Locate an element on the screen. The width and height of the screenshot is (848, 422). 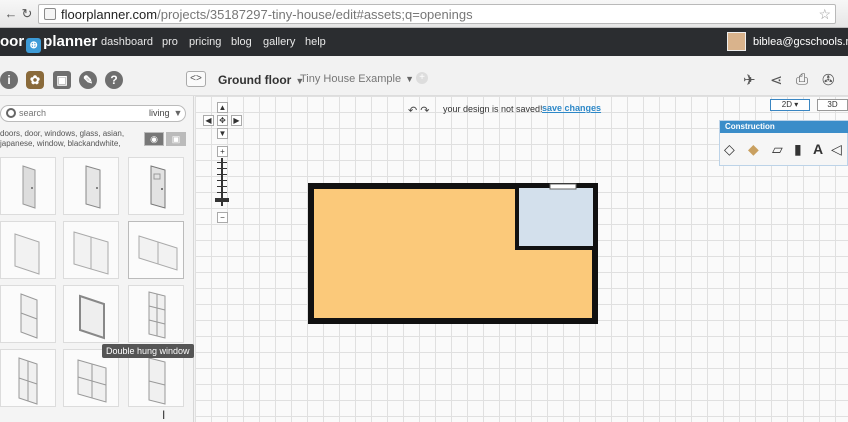
pan-left-button: ◀ is located at coordinates (208, 120).